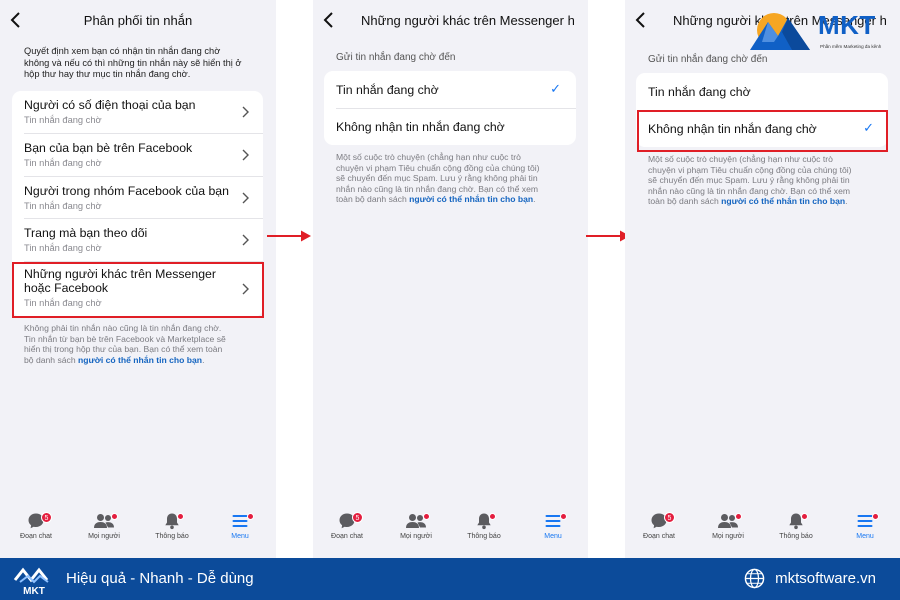 This screenshot has width=900, height=600. I want to click on slogan: Hiệu quả - Nhanh - Dễ dùng, so click(160, 578).